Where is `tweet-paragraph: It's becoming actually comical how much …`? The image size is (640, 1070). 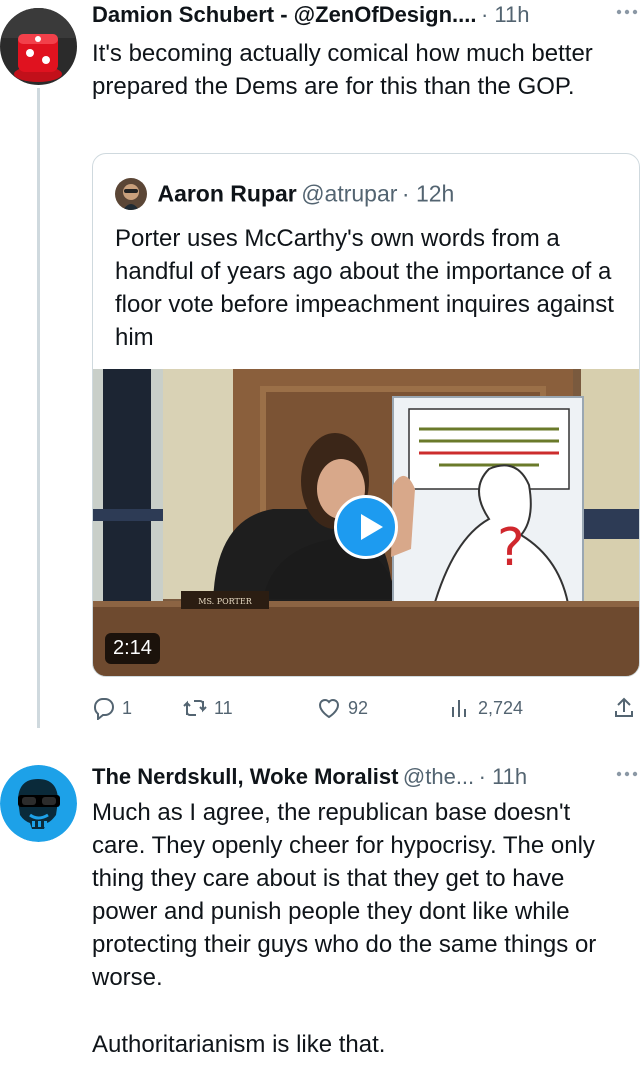 tweet-paragraph: It's becoming actually comical how much … is located at coordinates (342, 70).